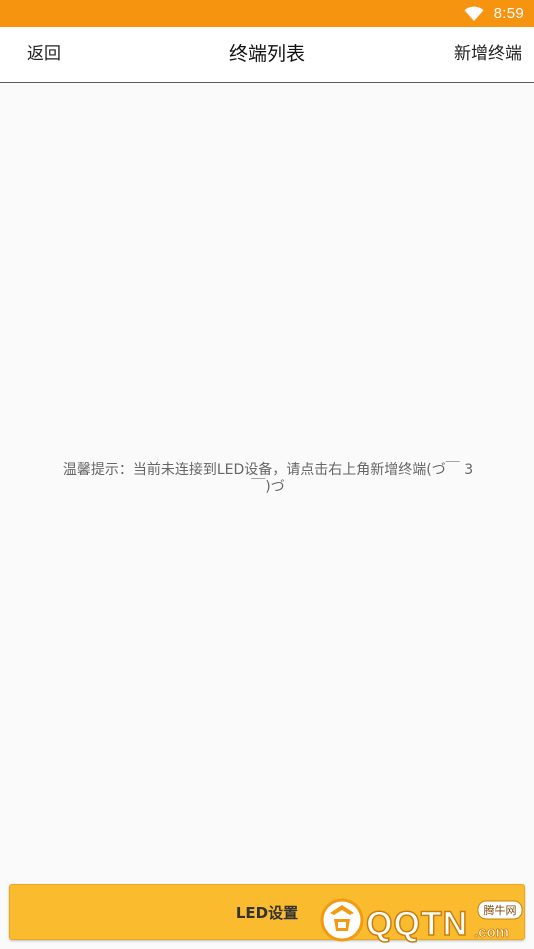 This screenshot has width=534, height=949. What do you see at coordinates (474, 14) in the screenshot?
I see `wifi-icon` at bounding box center [474, 14].